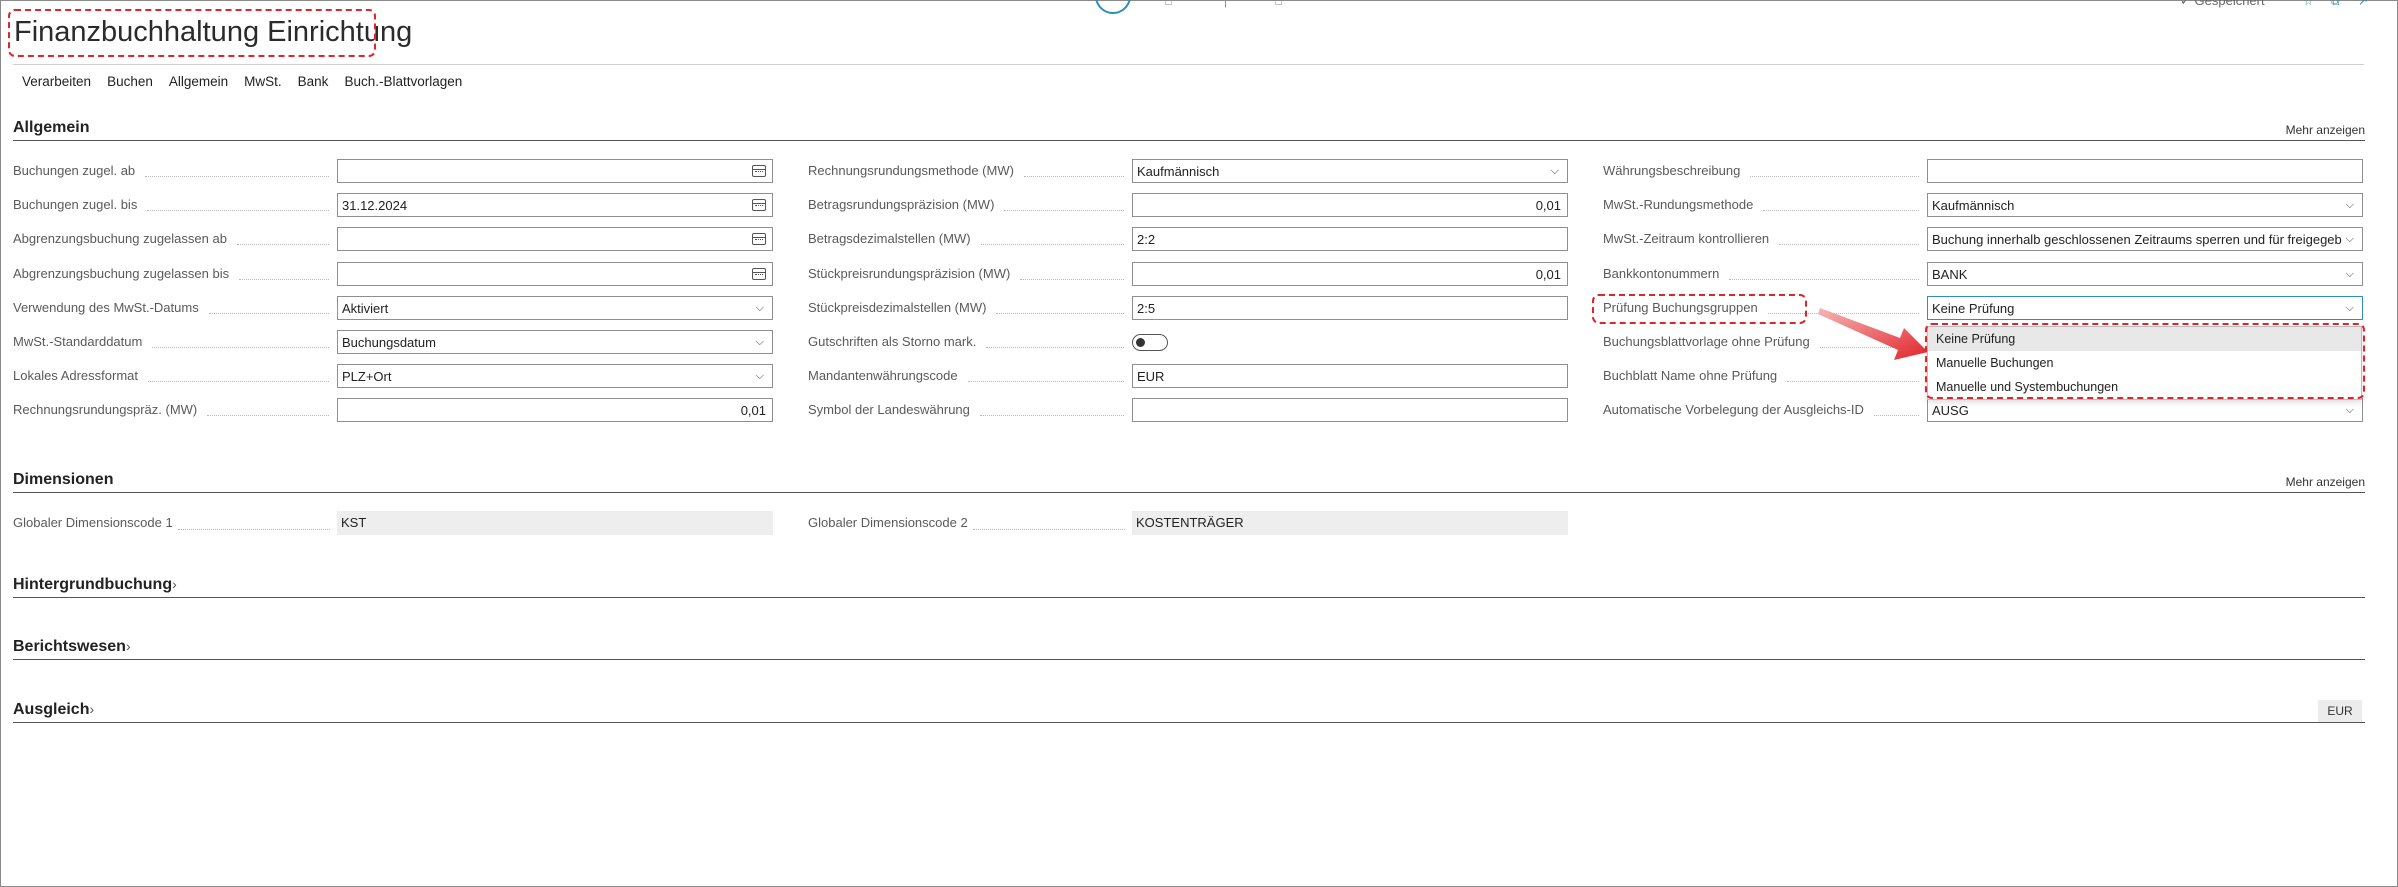  Describe the element at coordinates (105, 409) in the screenshot. I see `field-label: Rechnungsrundungspräz. (MW)` at that location.